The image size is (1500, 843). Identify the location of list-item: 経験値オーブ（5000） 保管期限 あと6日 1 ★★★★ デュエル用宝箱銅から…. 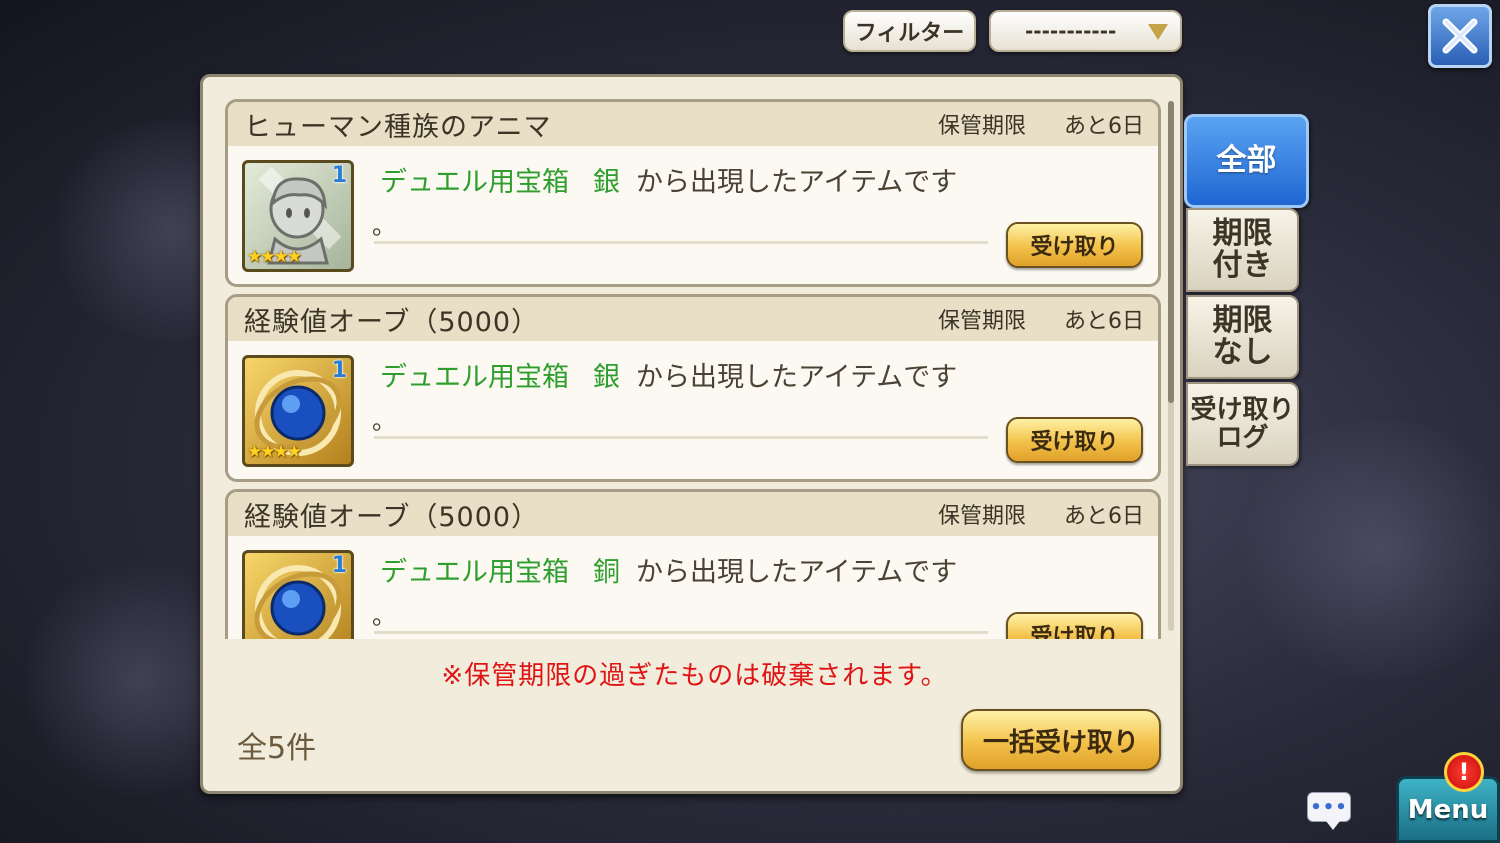
(693, 564).